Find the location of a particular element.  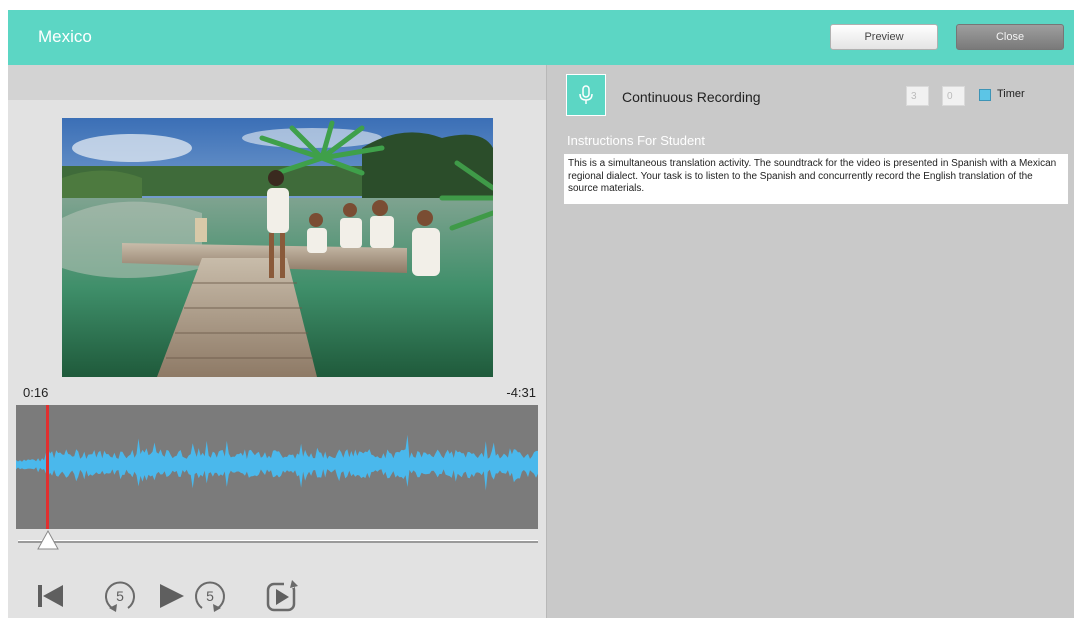

loop-play-icon is located at coordinates (282, 596).